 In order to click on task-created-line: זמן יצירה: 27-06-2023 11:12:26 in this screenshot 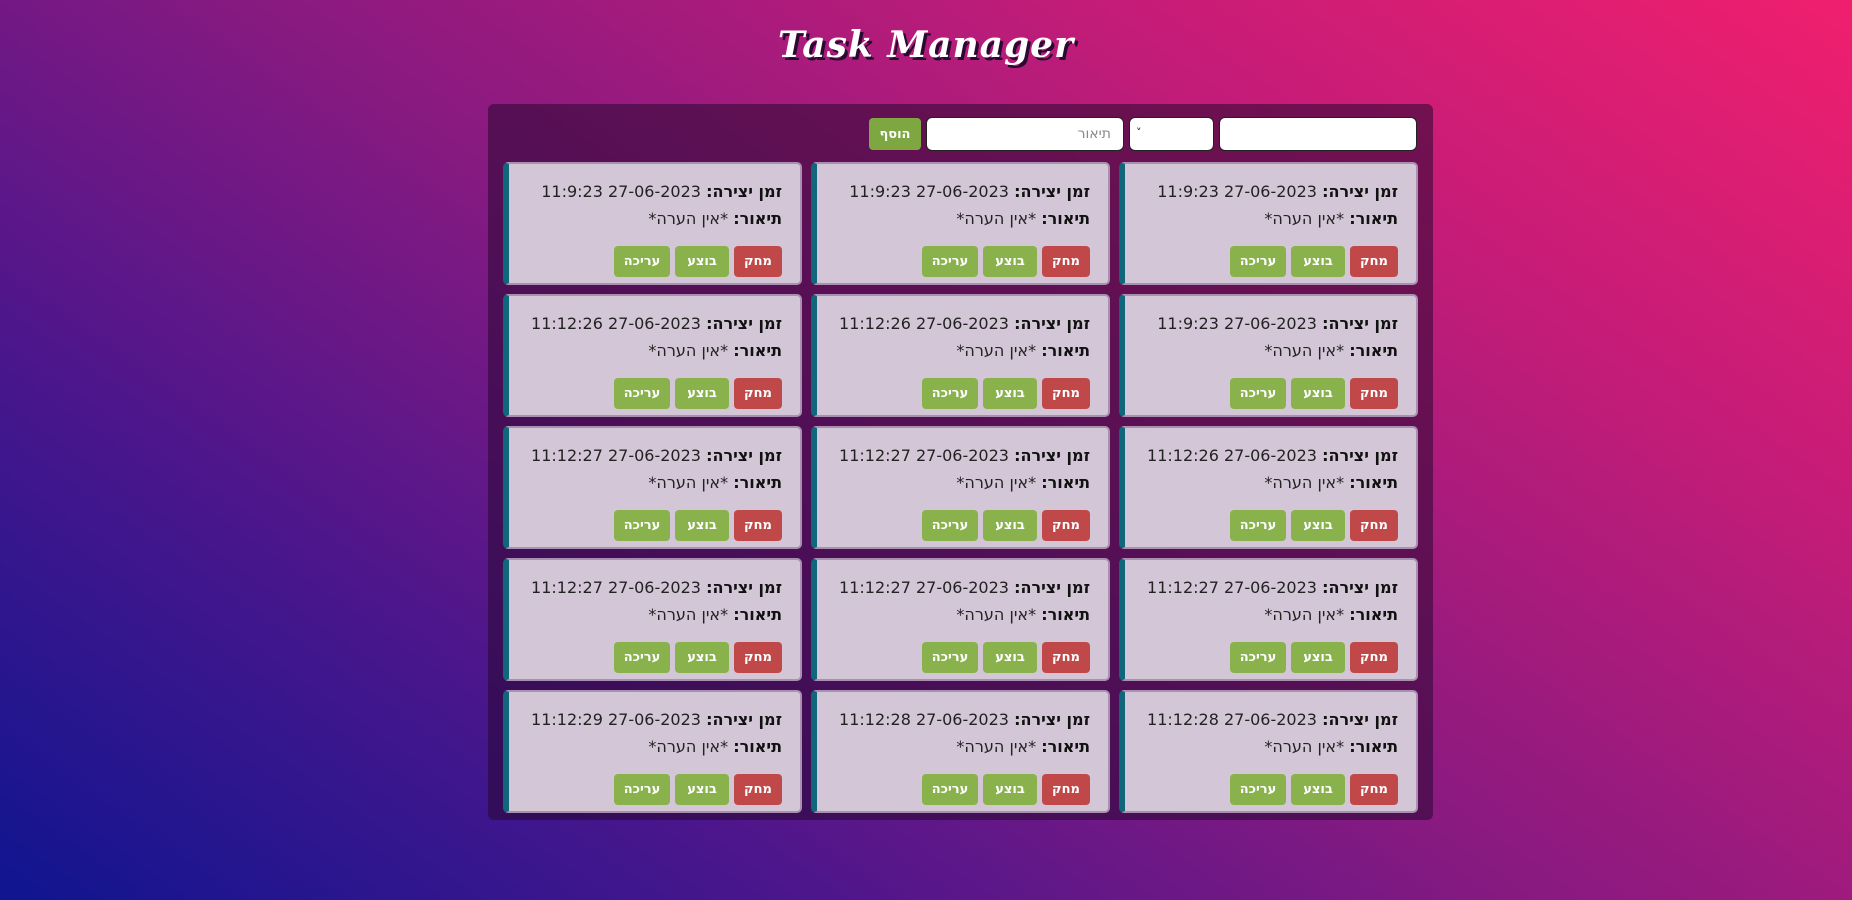, I will do `click(964, 323)`.